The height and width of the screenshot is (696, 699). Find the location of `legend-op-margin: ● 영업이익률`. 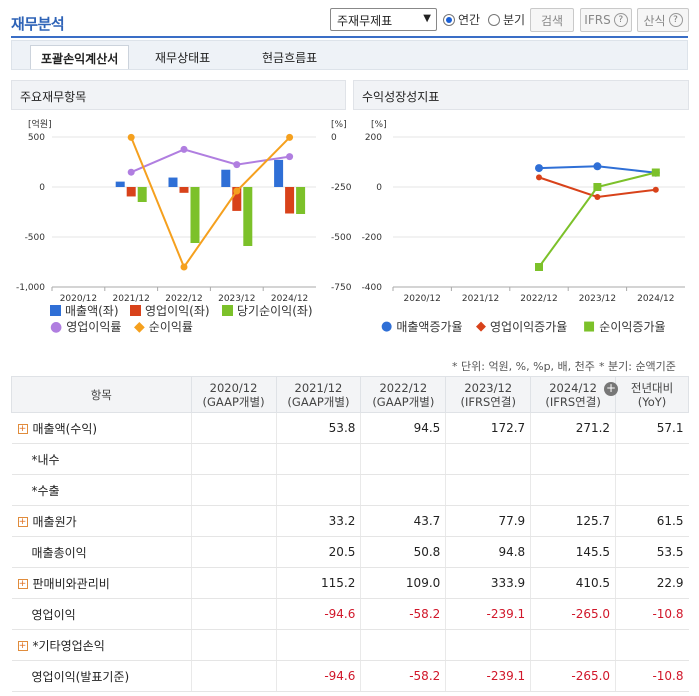

legend-op-margin: ● 영업이익률 is located at coordinates (86, 326).